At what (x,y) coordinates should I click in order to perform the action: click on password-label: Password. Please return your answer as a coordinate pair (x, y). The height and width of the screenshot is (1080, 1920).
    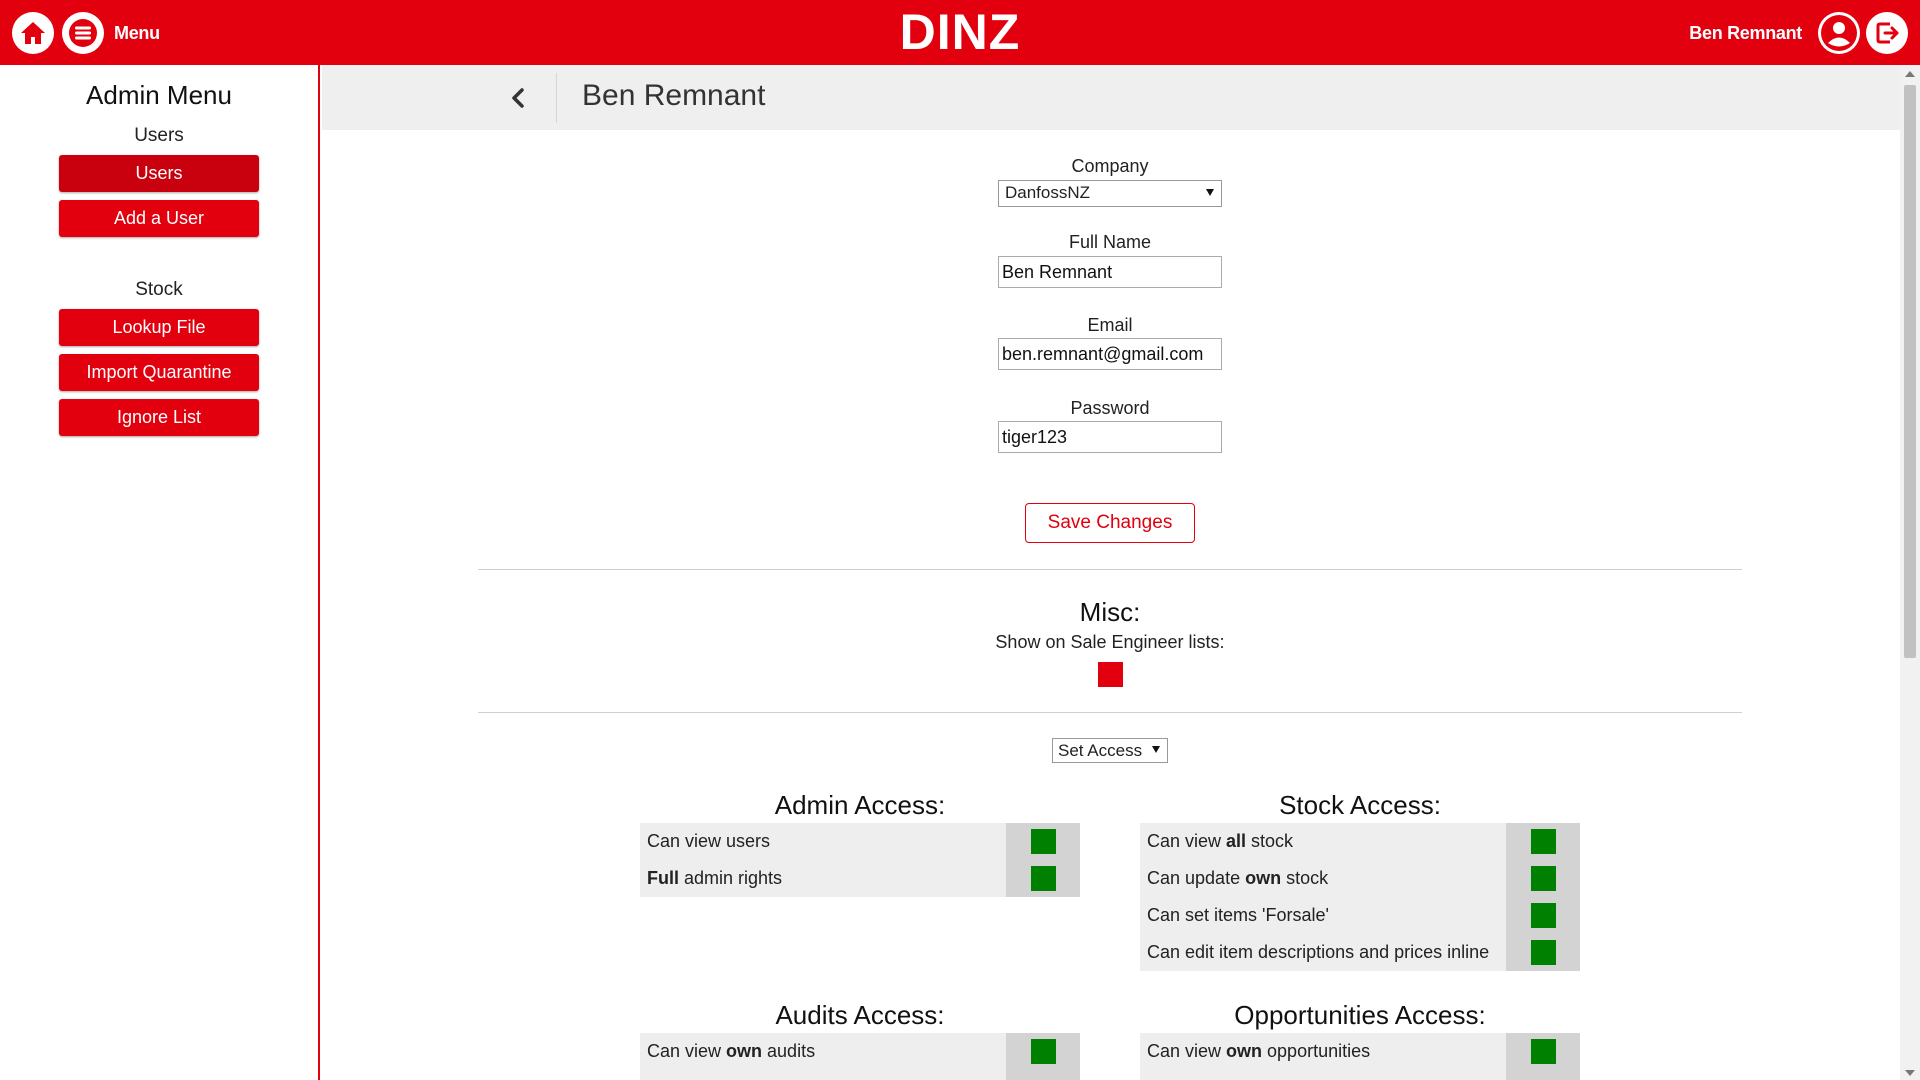
    Looking at the image, I should click on (1110, 408).